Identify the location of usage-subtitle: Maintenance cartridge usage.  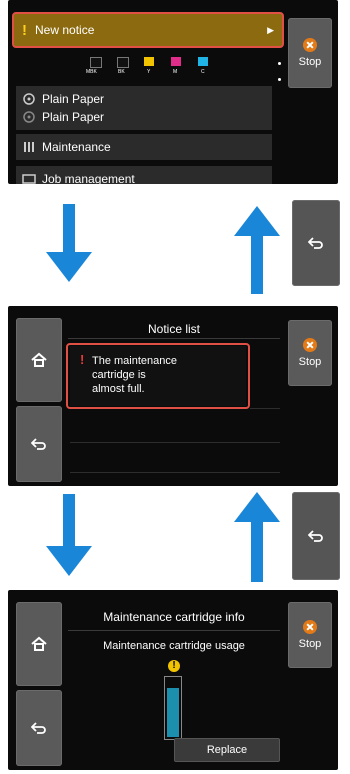
(174, 646).